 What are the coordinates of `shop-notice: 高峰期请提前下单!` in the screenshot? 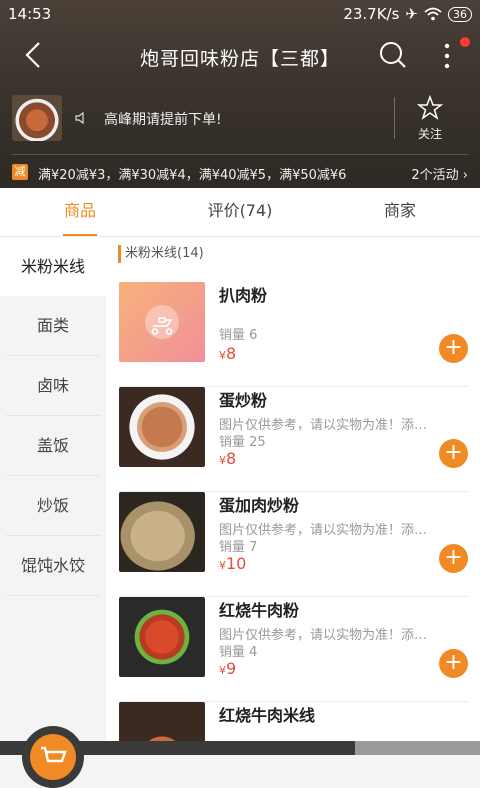 It's located at (163, 120).